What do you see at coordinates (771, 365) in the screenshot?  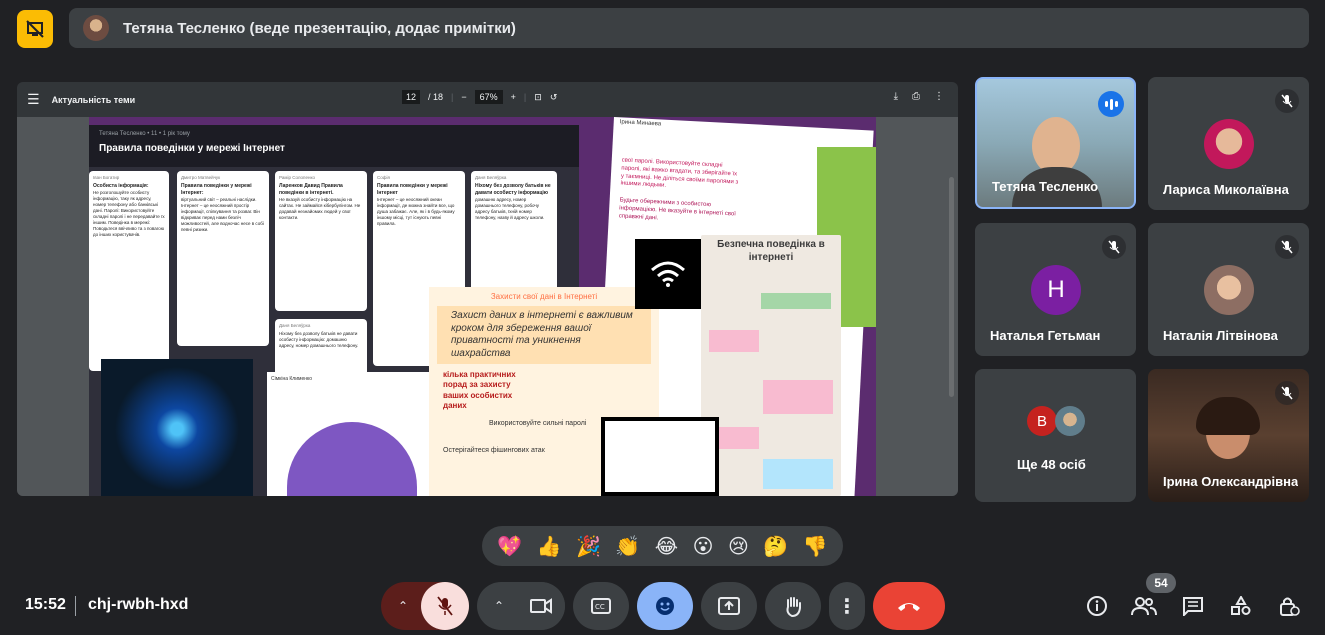 I see `safe-behavior-card: Безпечна поведінка в інтернеті` at bounding box center [771, 365].